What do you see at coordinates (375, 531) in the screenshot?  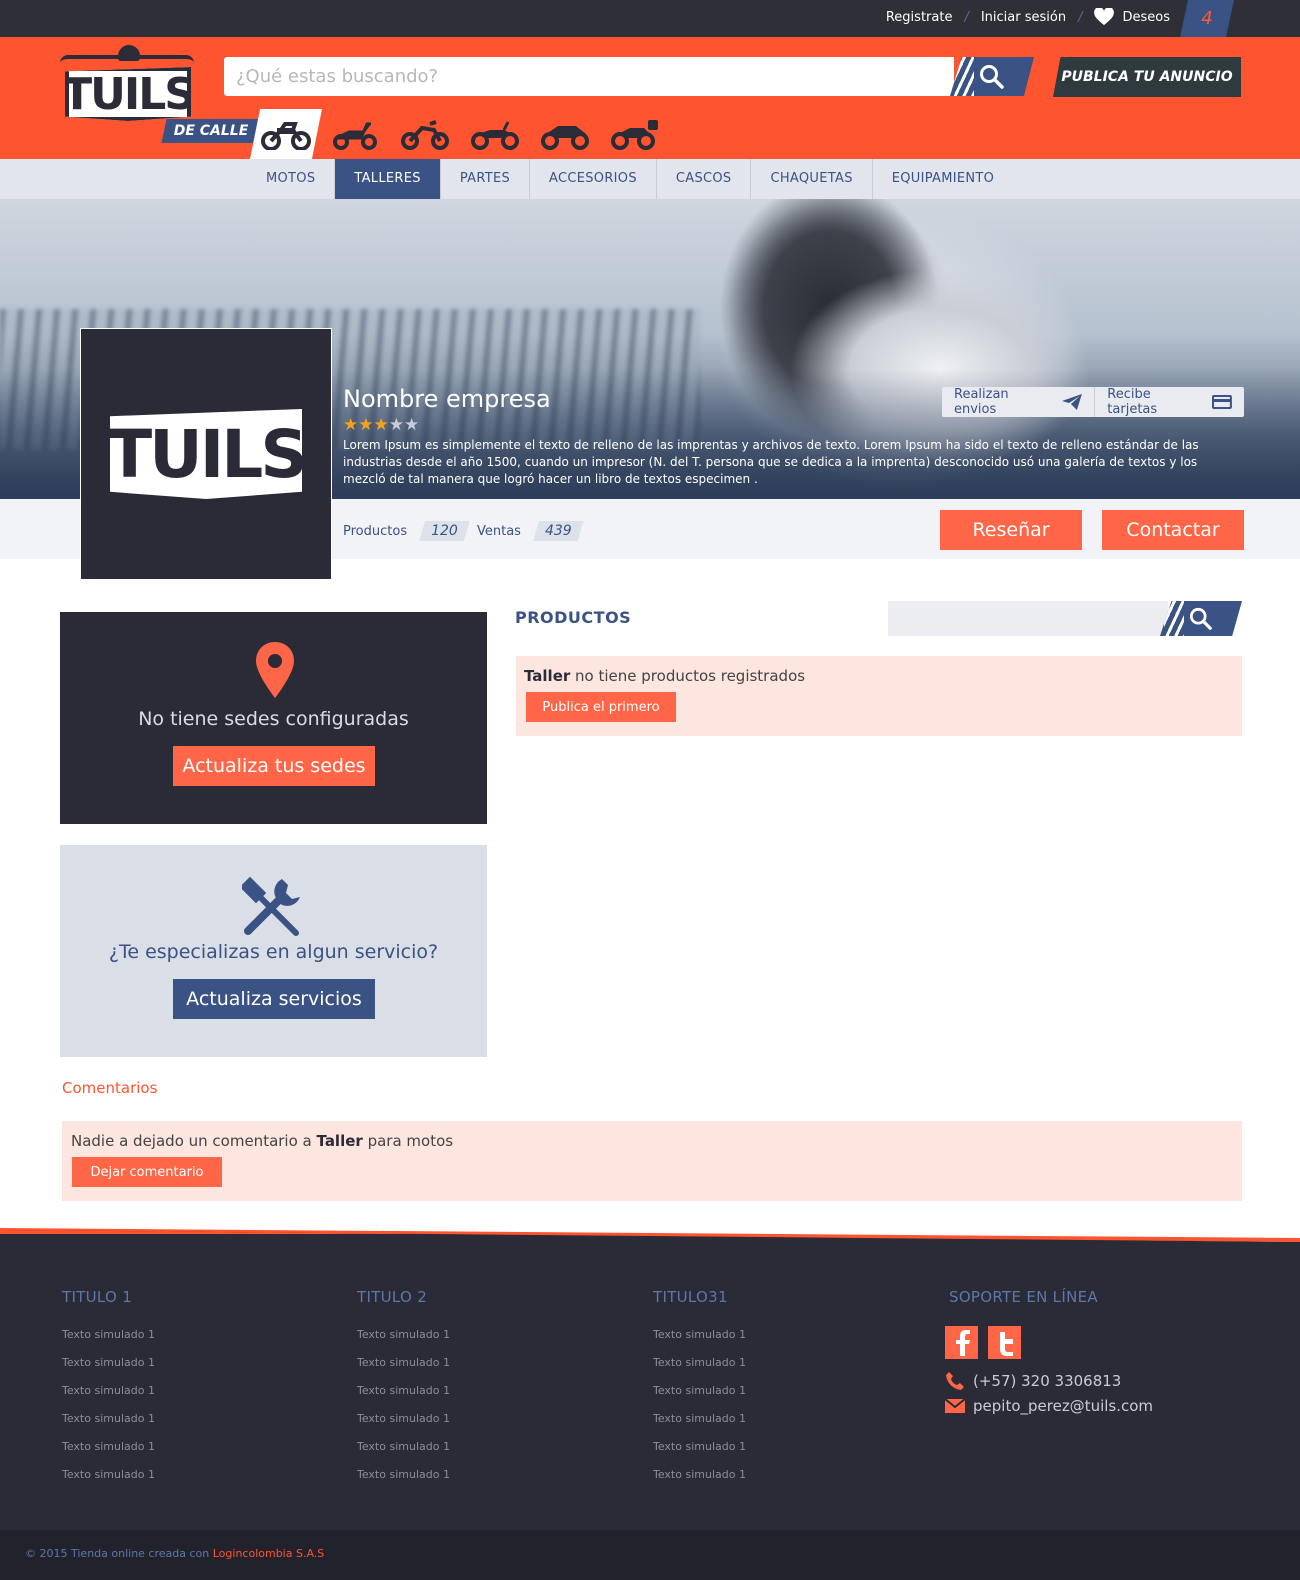 I see `products-stat-label: Productos` at bounding box center [375, 531].